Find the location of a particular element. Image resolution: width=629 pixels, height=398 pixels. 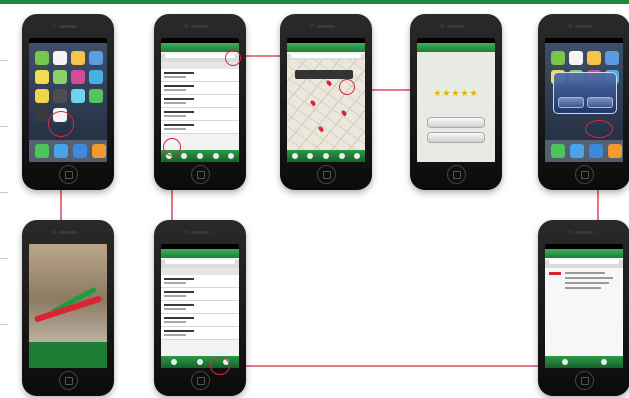

phone-home-screen is located at coordinates (68, 102).